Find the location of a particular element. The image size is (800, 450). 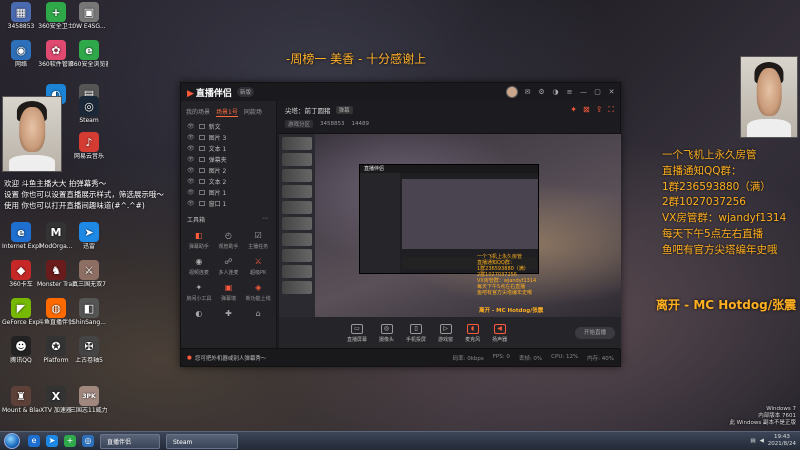

security-icon: + is located at coordinates (70, 441).